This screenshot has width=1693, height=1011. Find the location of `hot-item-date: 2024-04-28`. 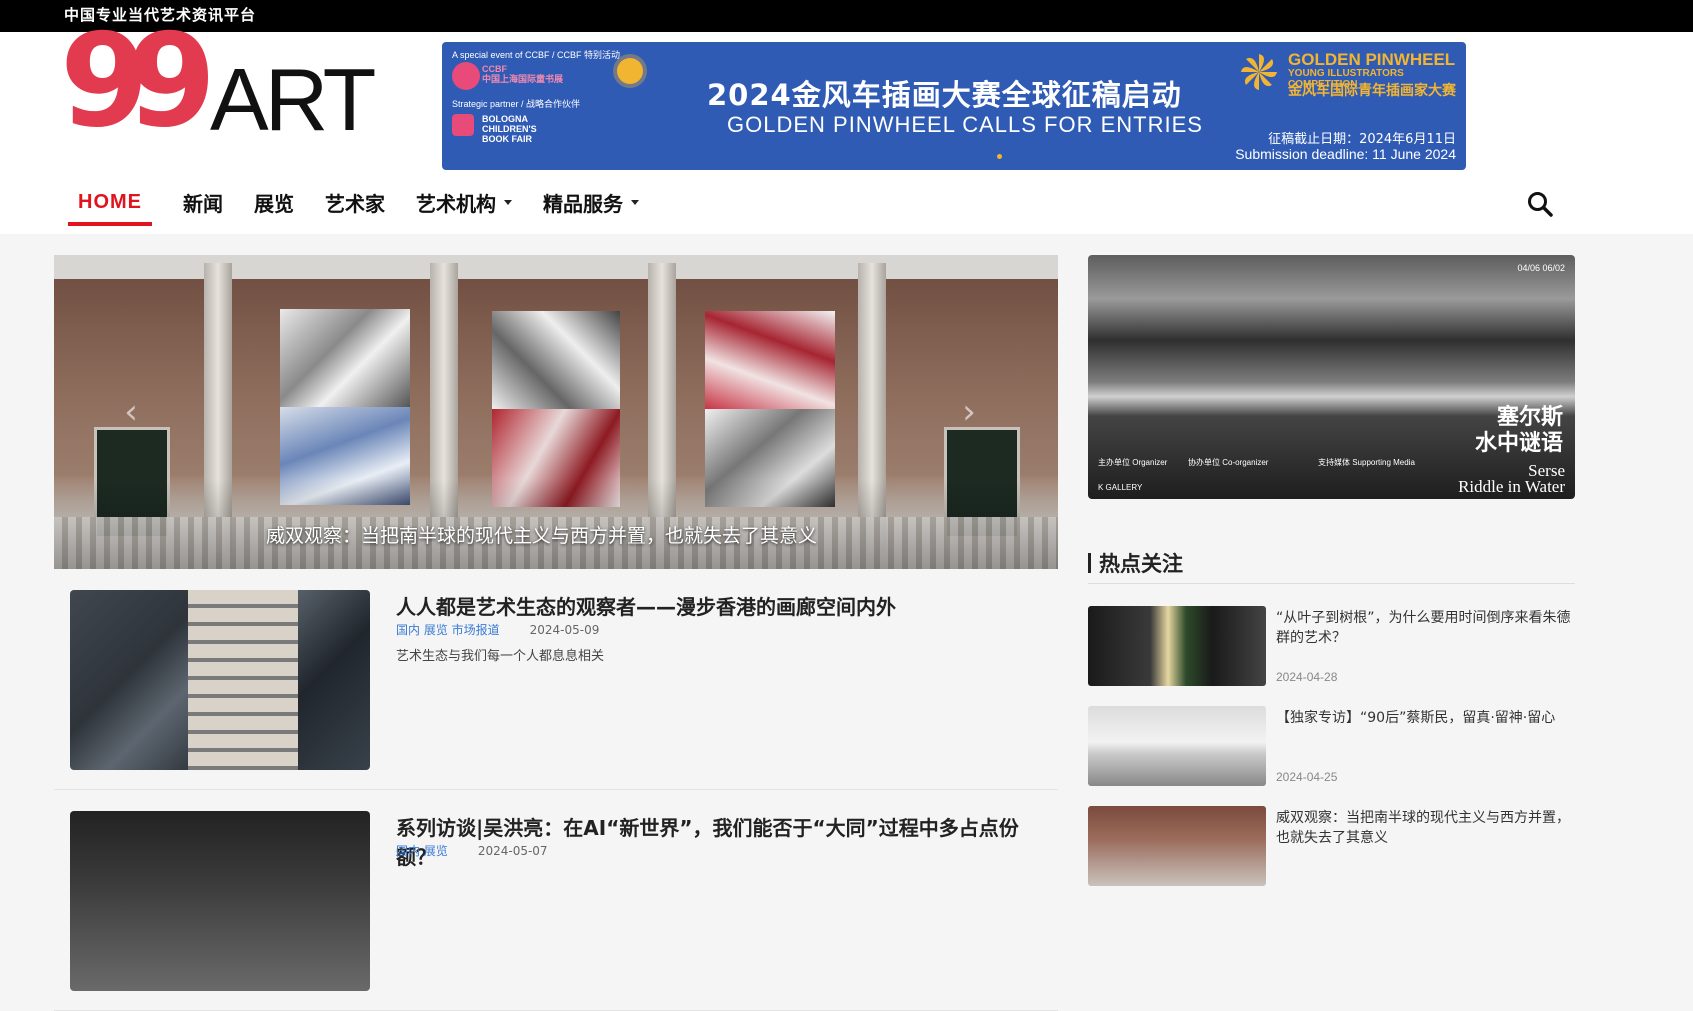

hot-item-date: 2024-04-28 is located at coordinates (1307, 677).